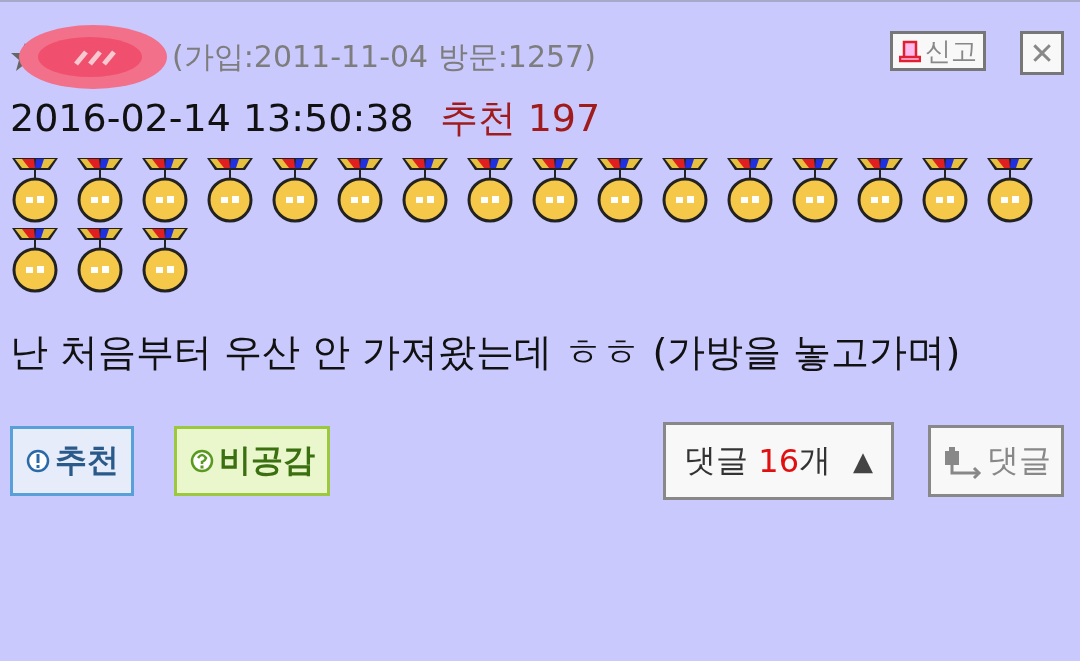 The height and width of the screenshot is (661, 1080). Describe the element at coordinates (910, 51) in the screenshot. I see `siren-icon` at that location.